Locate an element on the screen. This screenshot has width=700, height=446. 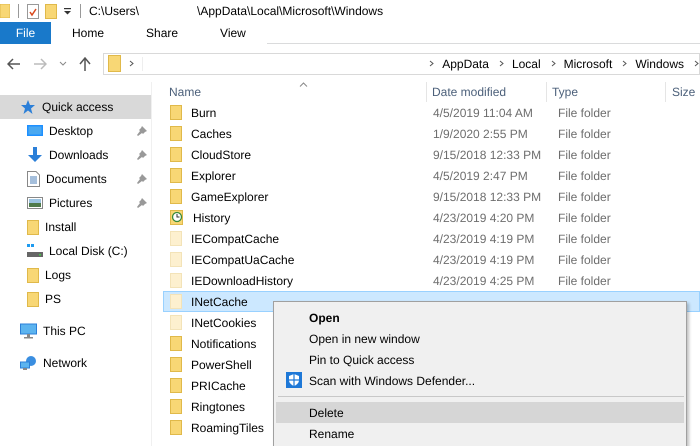
window-title: C:\Users\ is located at coordinates (114, 11).